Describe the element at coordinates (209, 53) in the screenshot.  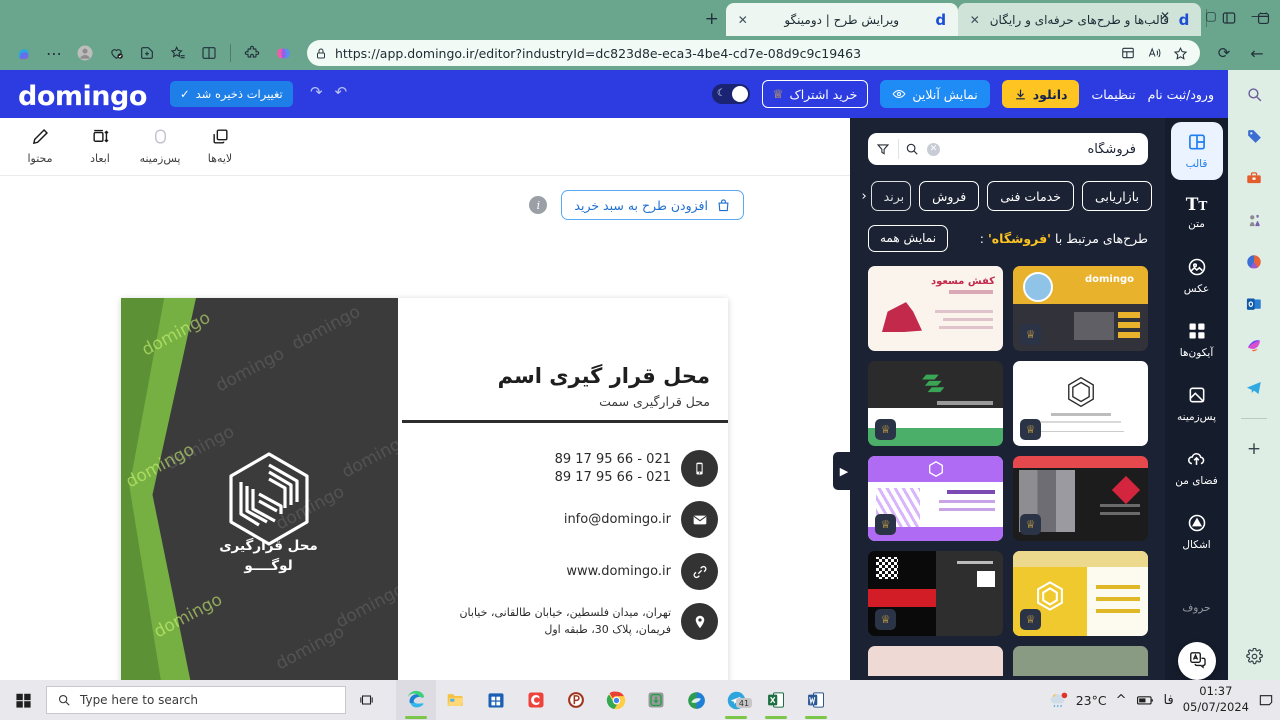
I see `browser-essentials-icon` at that location.